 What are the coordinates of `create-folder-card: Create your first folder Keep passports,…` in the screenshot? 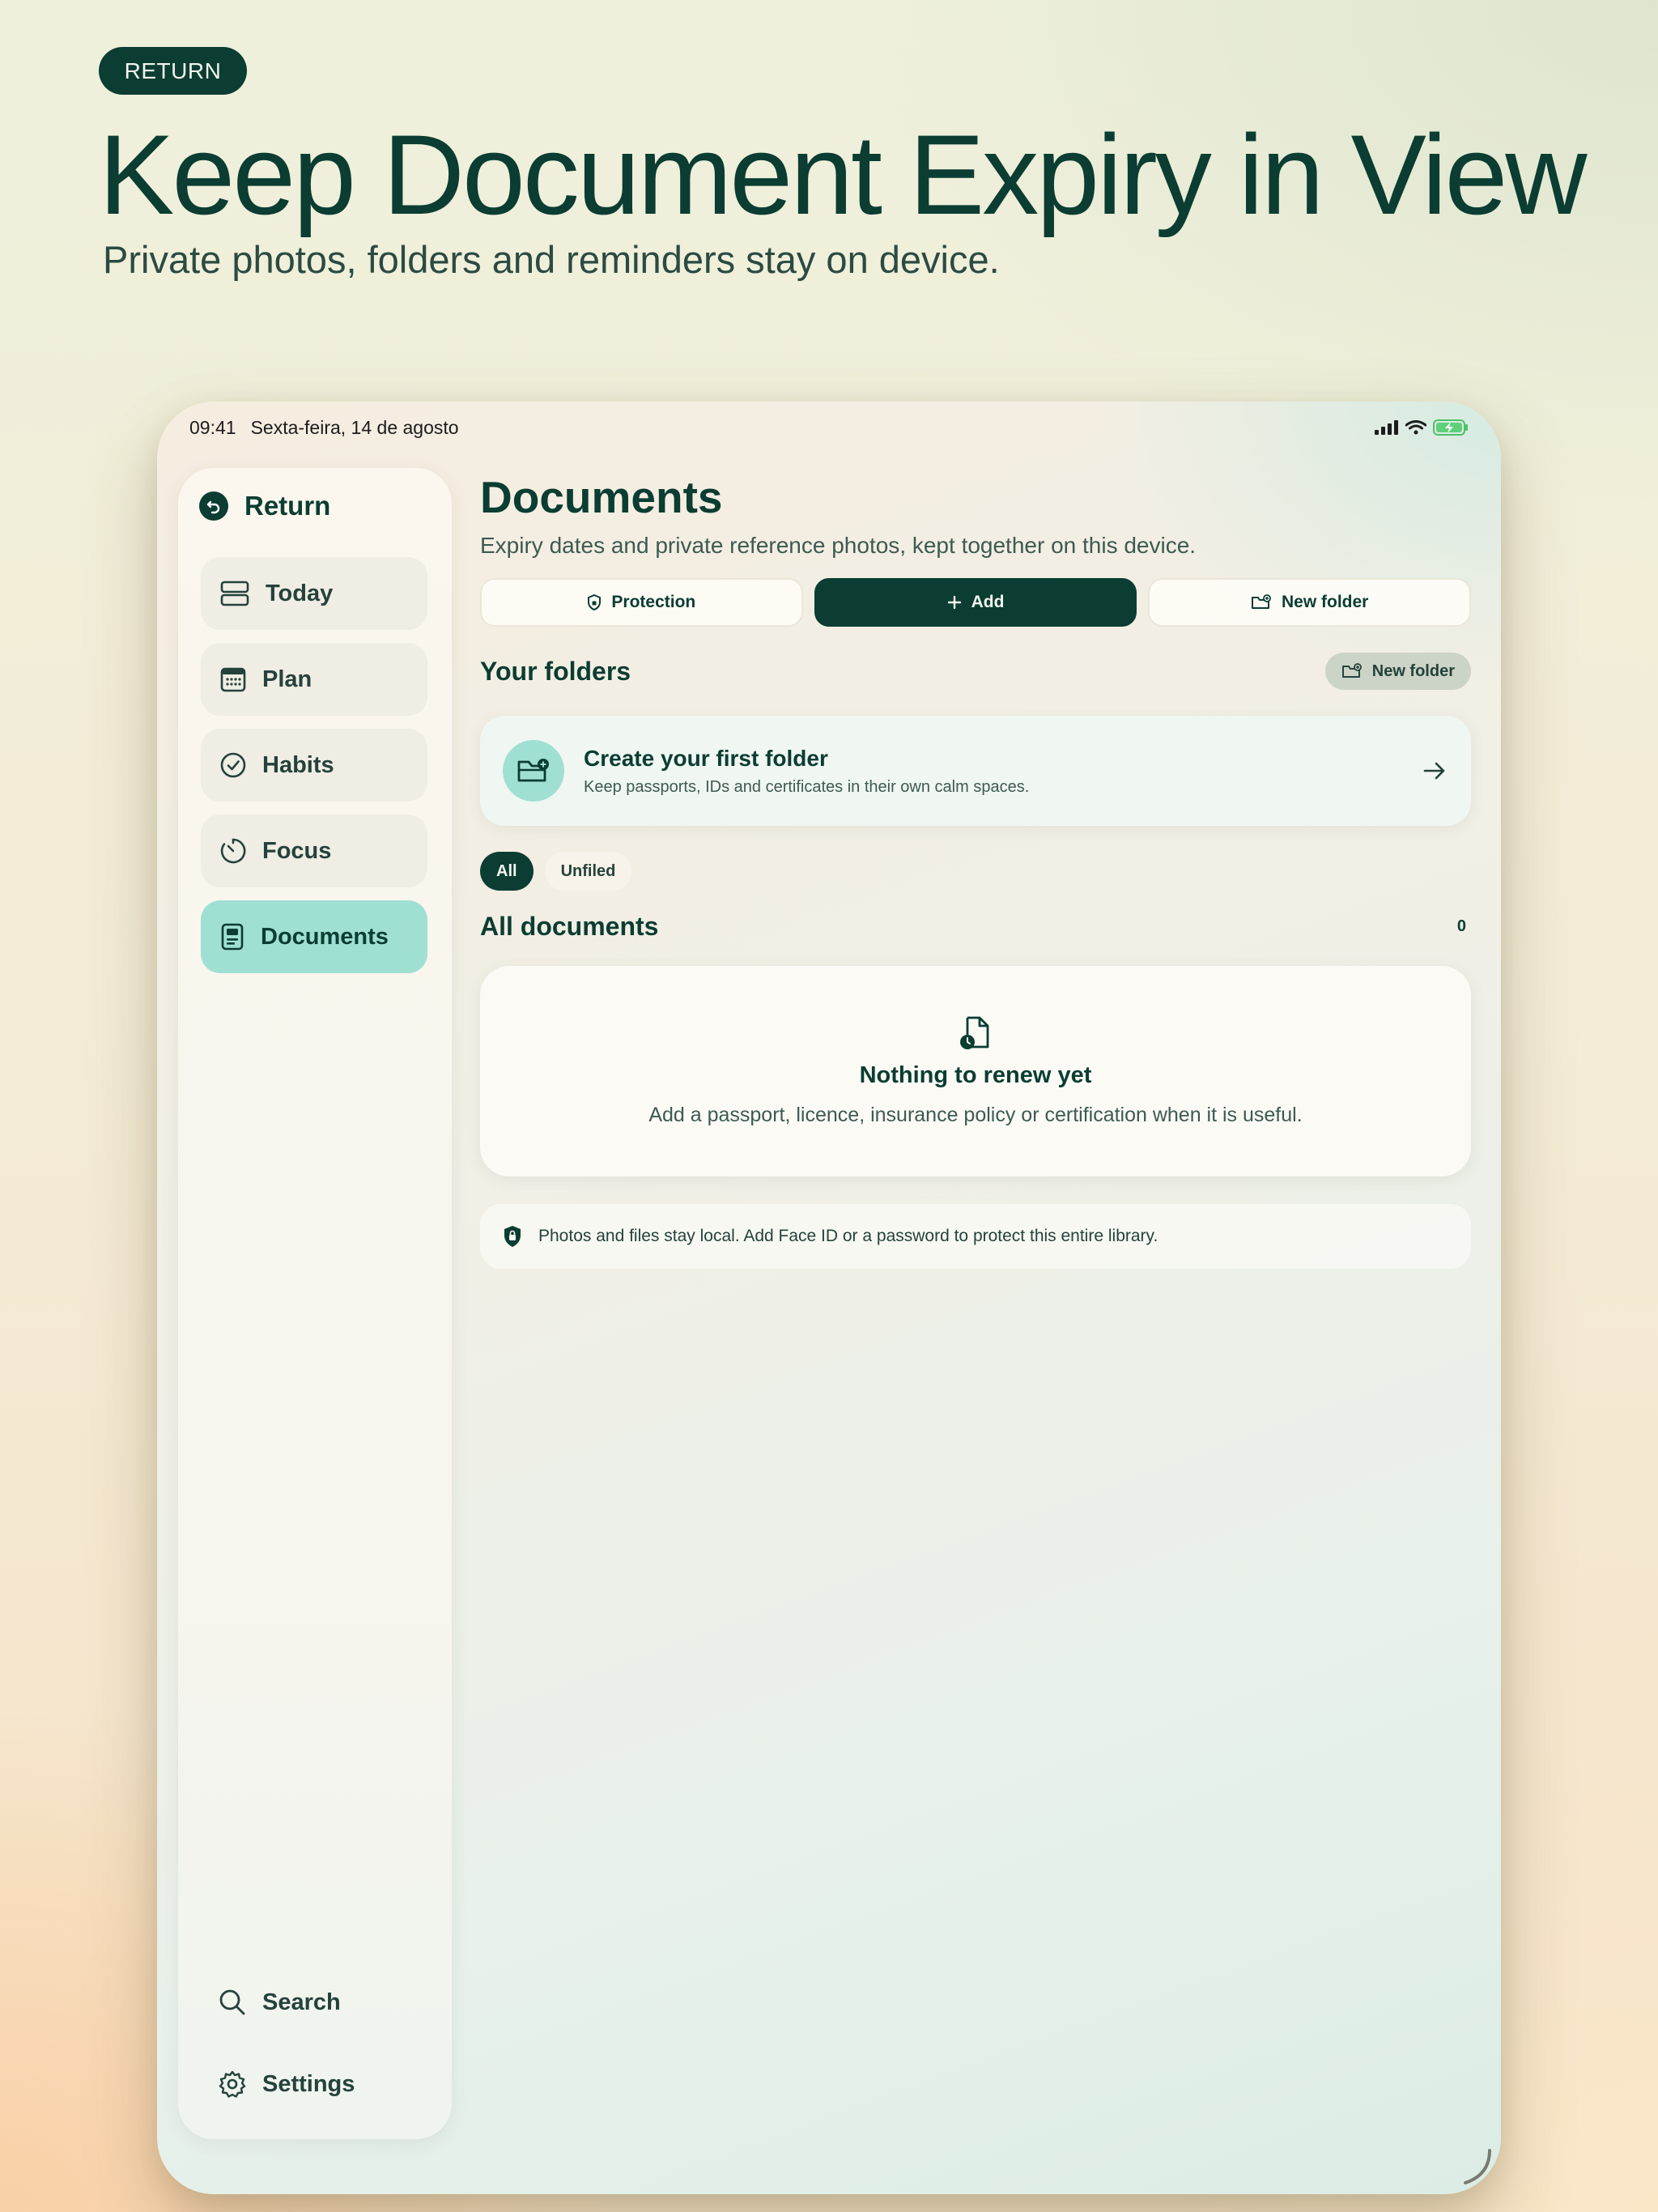 It's located at (975, 771).